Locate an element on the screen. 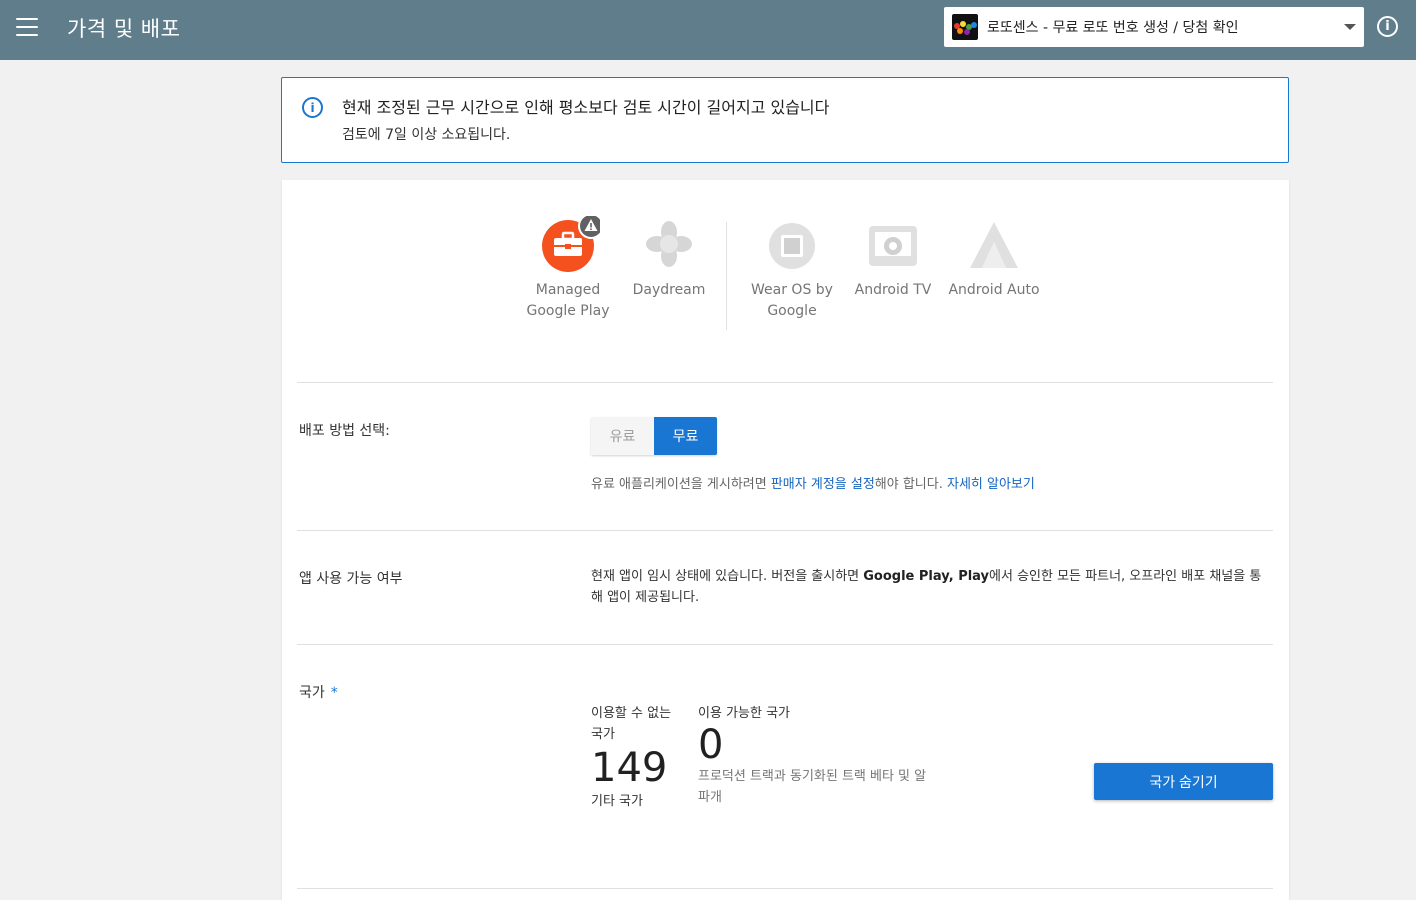 The image size is (1416, 900). notice-body: 검토에 7일 이상 소요됩니다. is located at coordinates (426, 135).